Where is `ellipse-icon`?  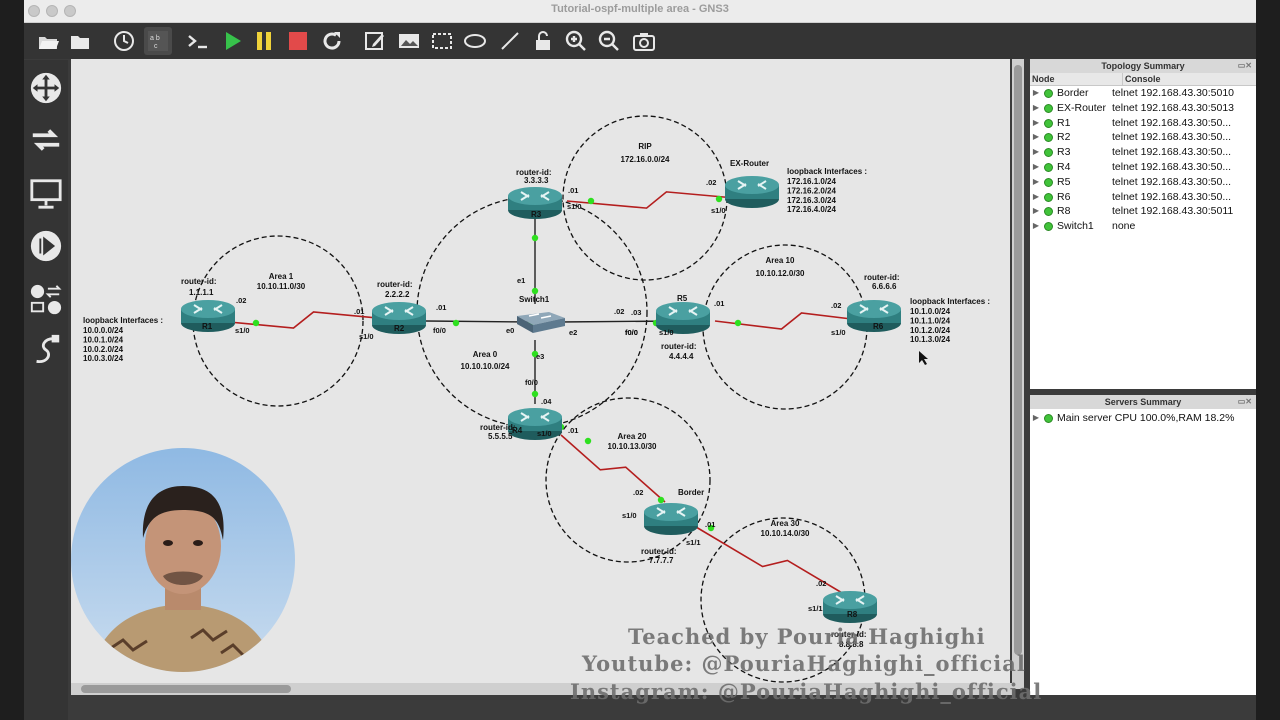
ellipse-icon is located at coordinates (475, 41).